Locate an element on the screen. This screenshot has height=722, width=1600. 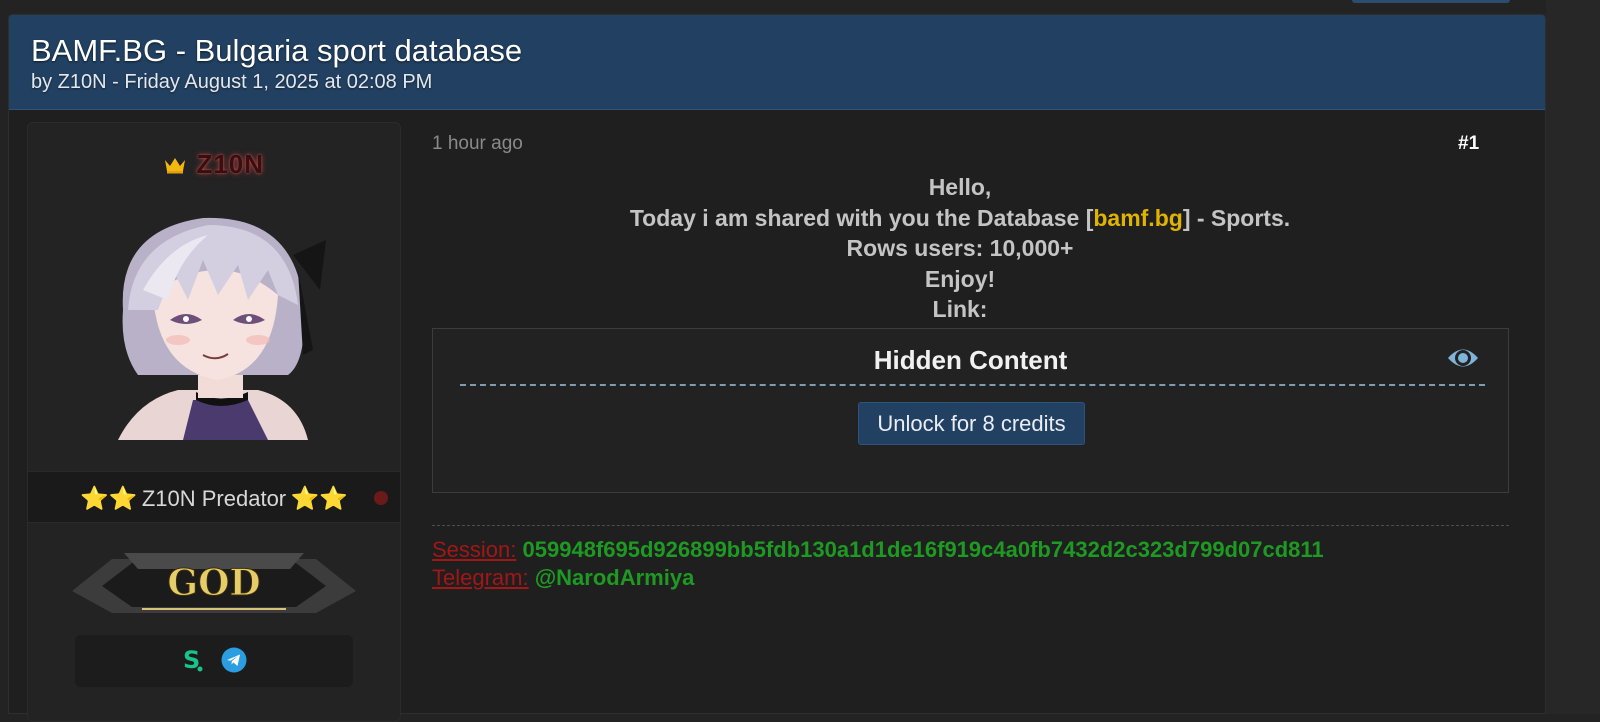
stars-left: ⭐⭐ is located at coordinates (109, 498).